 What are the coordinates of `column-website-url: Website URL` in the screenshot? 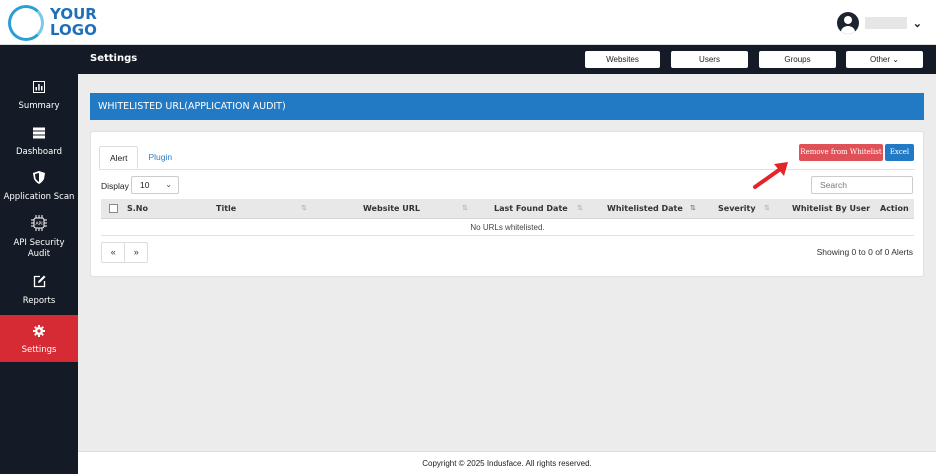 It's located at (391, 209).